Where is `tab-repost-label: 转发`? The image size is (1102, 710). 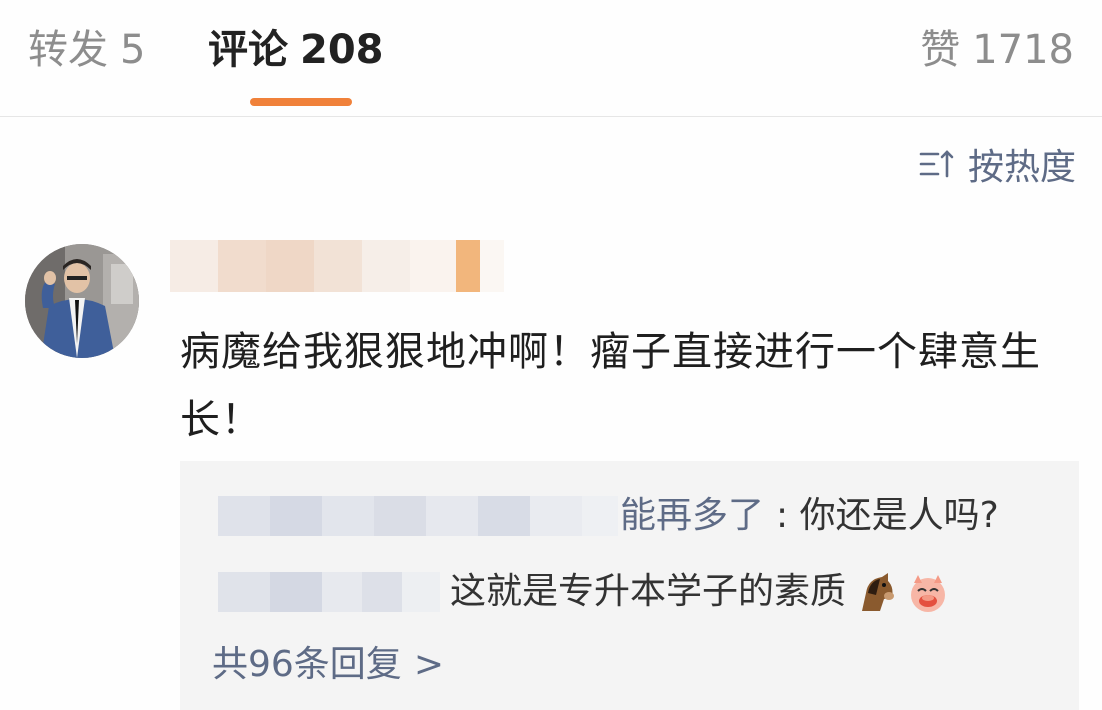
tab-repost-label: 转发 is located at coordinates (68, 50).